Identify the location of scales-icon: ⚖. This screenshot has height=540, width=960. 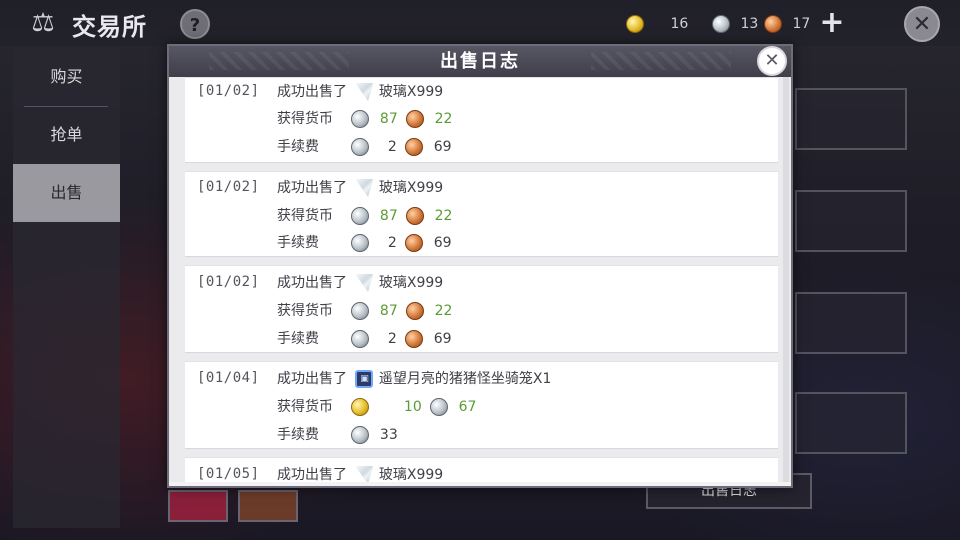
(43, 23).